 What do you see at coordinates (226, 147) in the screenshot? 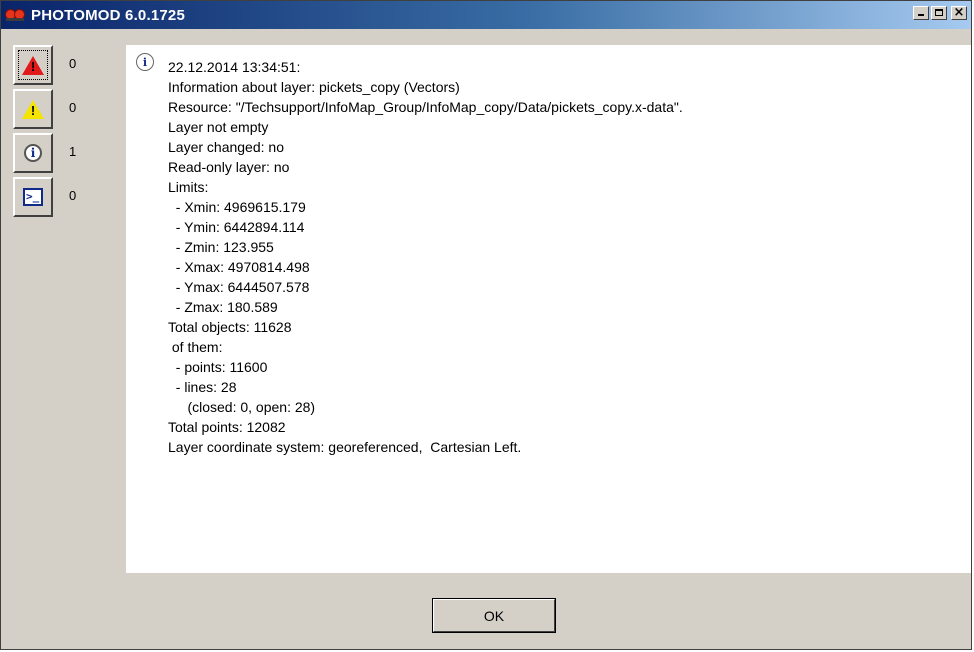
I see `log-line: Layer changed: no` at bounding box center [226, 147].